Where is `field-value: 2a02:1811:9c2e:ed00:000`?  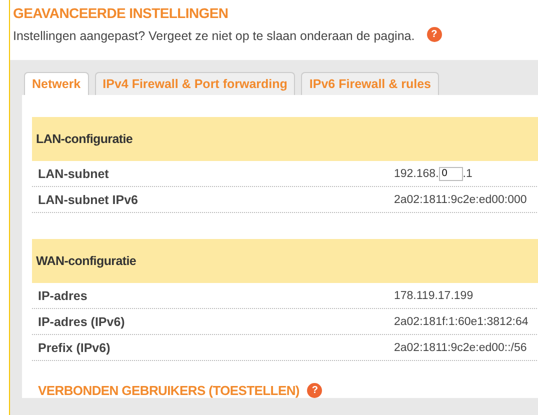 field-value: 2a02:1811:9c2e:ed00:000 is located at coordinates (460, 200).